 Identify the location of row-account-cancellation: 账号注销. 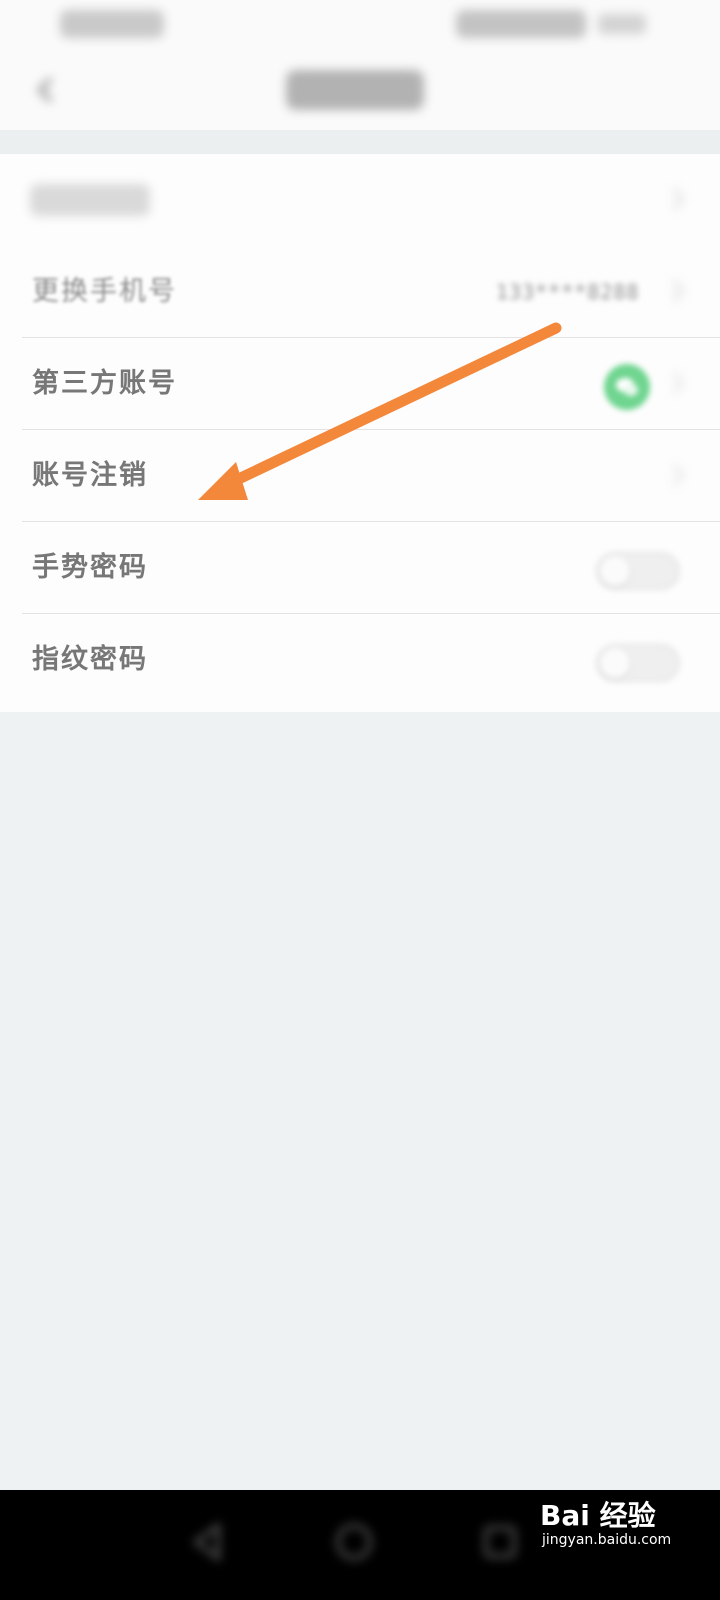
(360, 476).